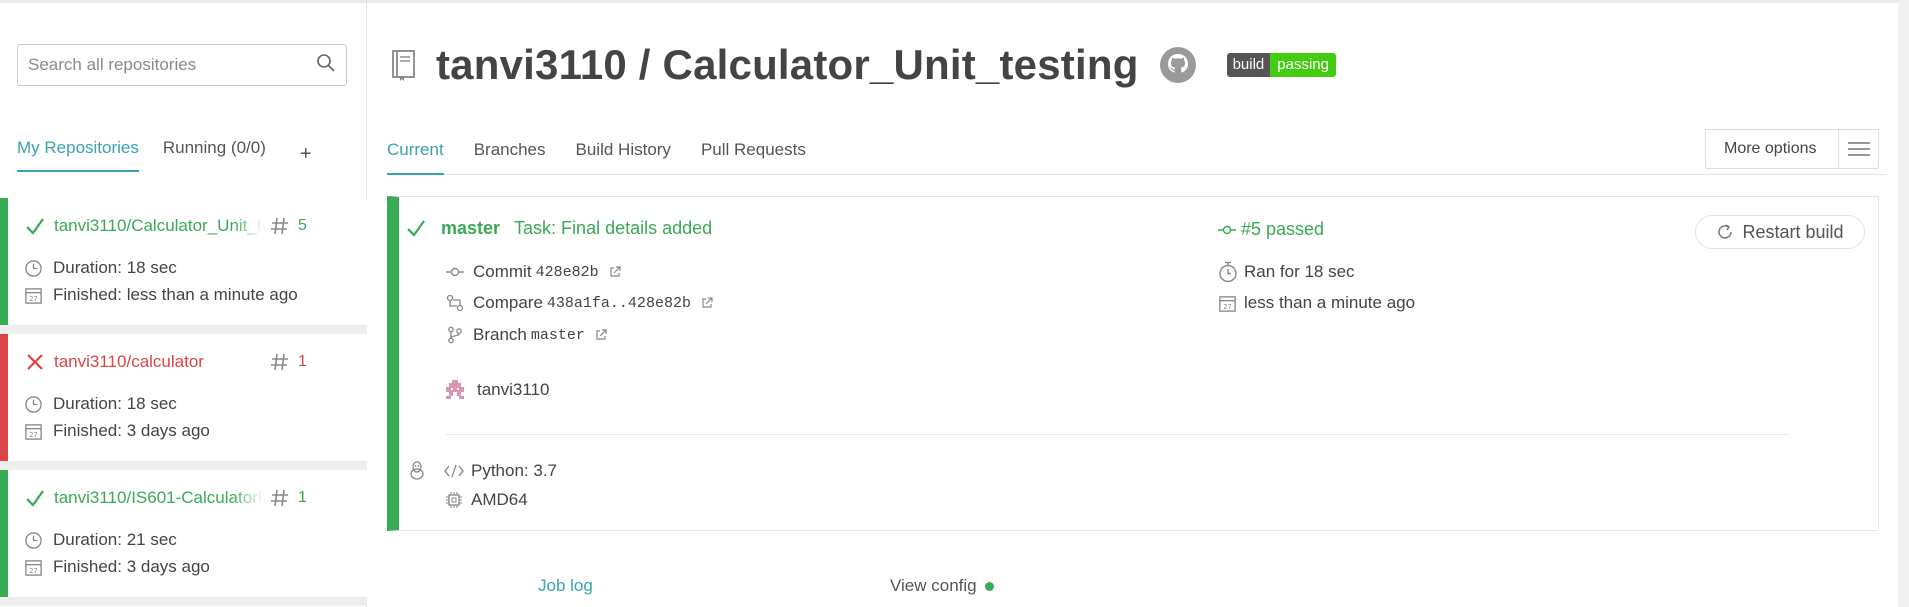  I want to click on finished-row: 27 Finished: 3 days ago, so click(117, 567).